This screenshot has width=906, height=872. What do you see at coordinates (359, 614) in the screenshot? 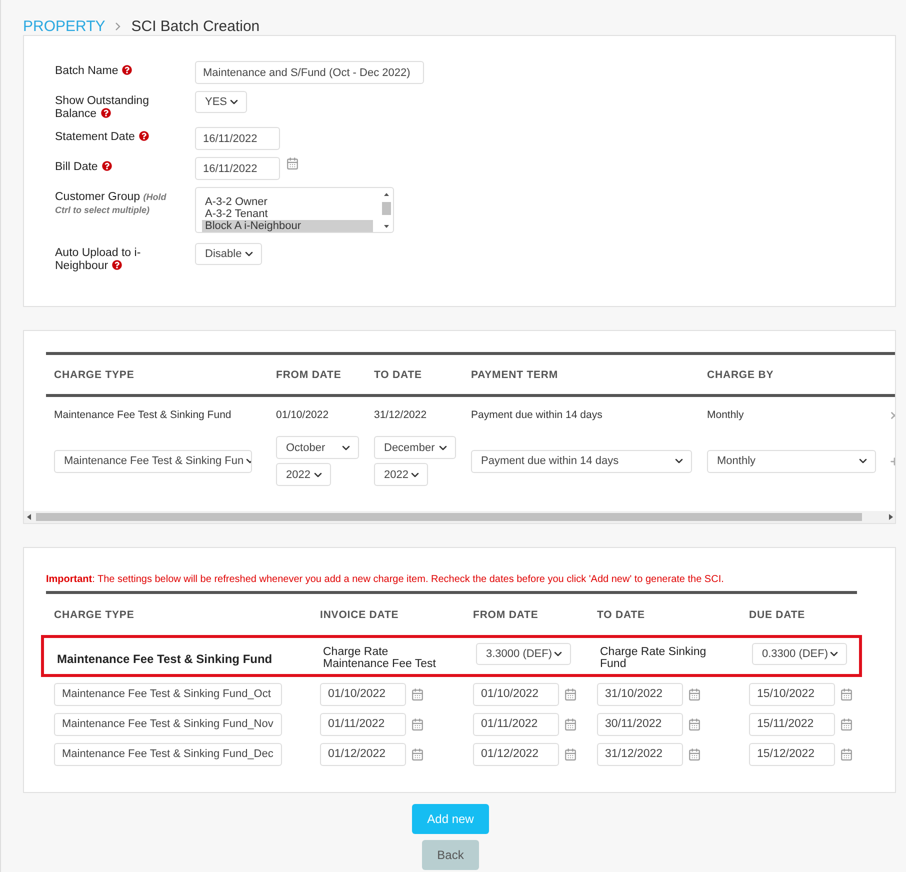
I see `column-header: INVOICE DATE` at bounding box center [359, 614].